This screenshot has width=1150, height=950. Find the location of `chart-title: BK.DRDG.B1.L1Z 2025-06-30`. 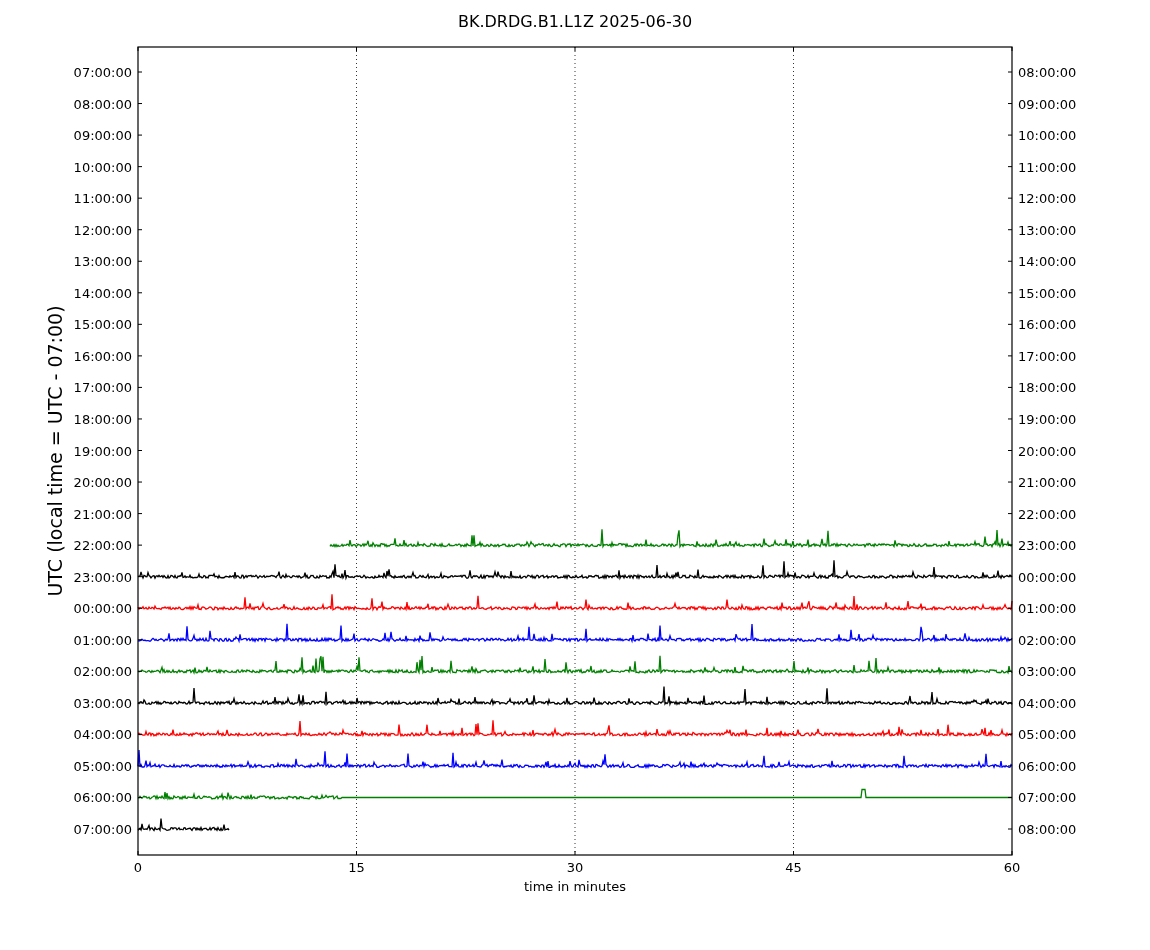

chart-title: BK.DRDG.B1.L1Z 2025-06-30 is located at coordinates (575, 21).